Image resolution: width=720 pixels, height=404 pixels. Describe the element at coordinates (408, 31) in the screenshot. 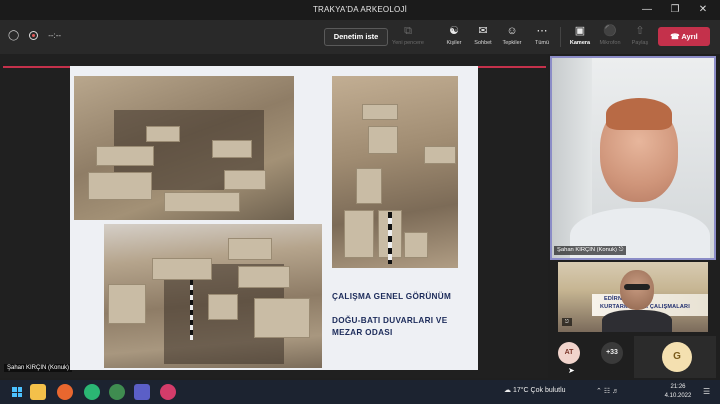

I see `new-window-icon: ⧉` at that location.